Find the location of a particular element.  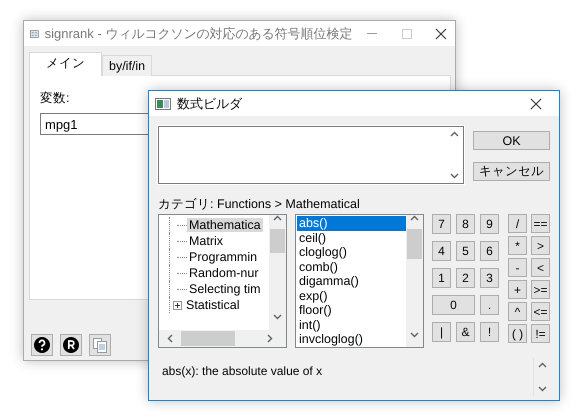

keypad-key: 8 is located at coordinates (465, 224).